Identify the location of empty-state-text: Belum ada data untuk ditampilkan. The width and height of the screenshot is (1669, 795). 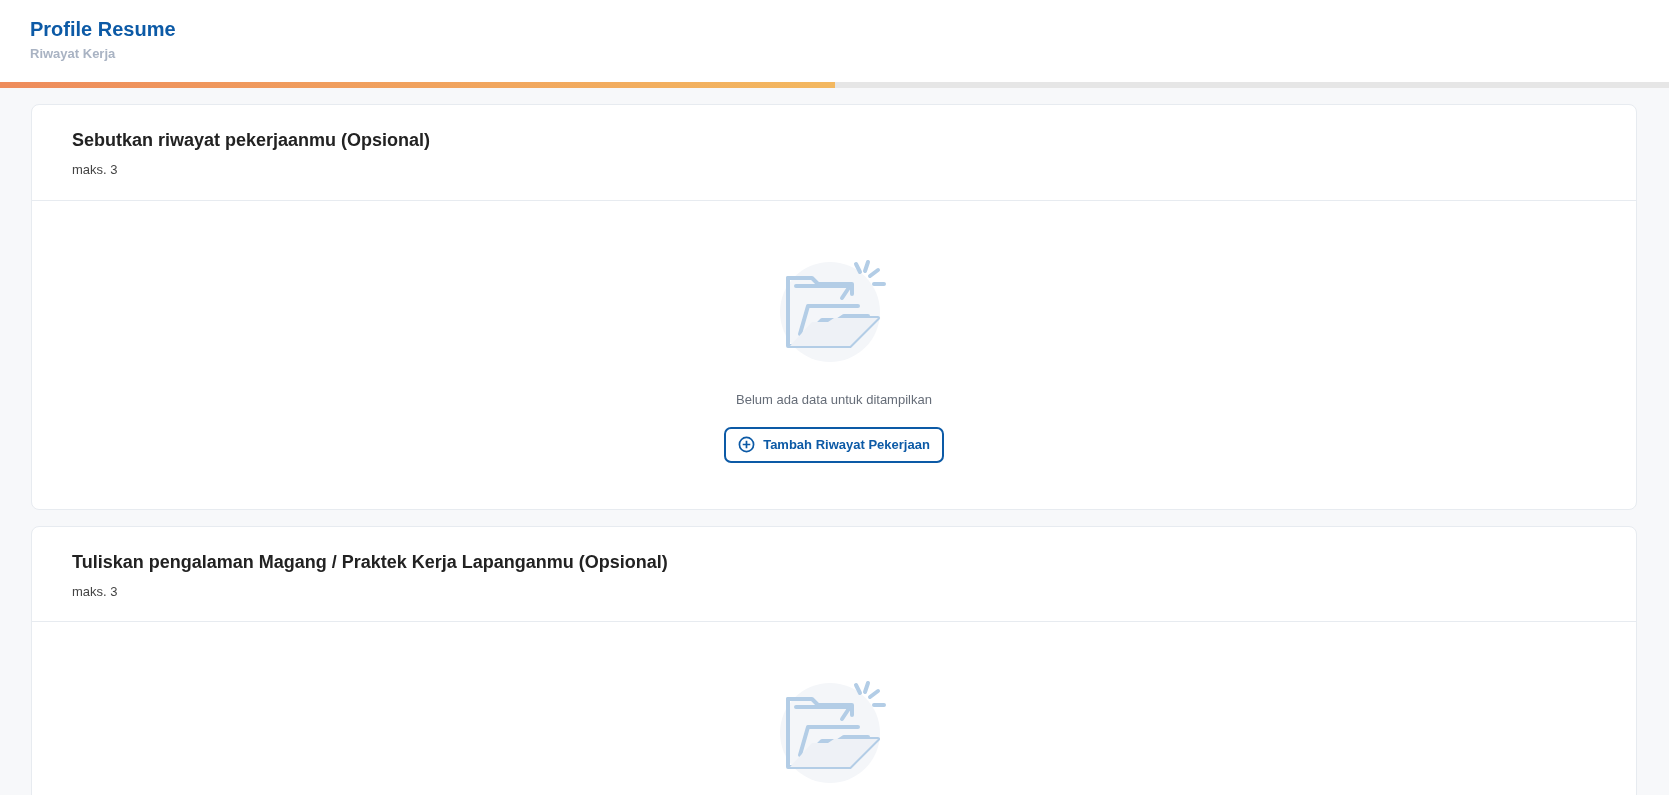
(834, 399).